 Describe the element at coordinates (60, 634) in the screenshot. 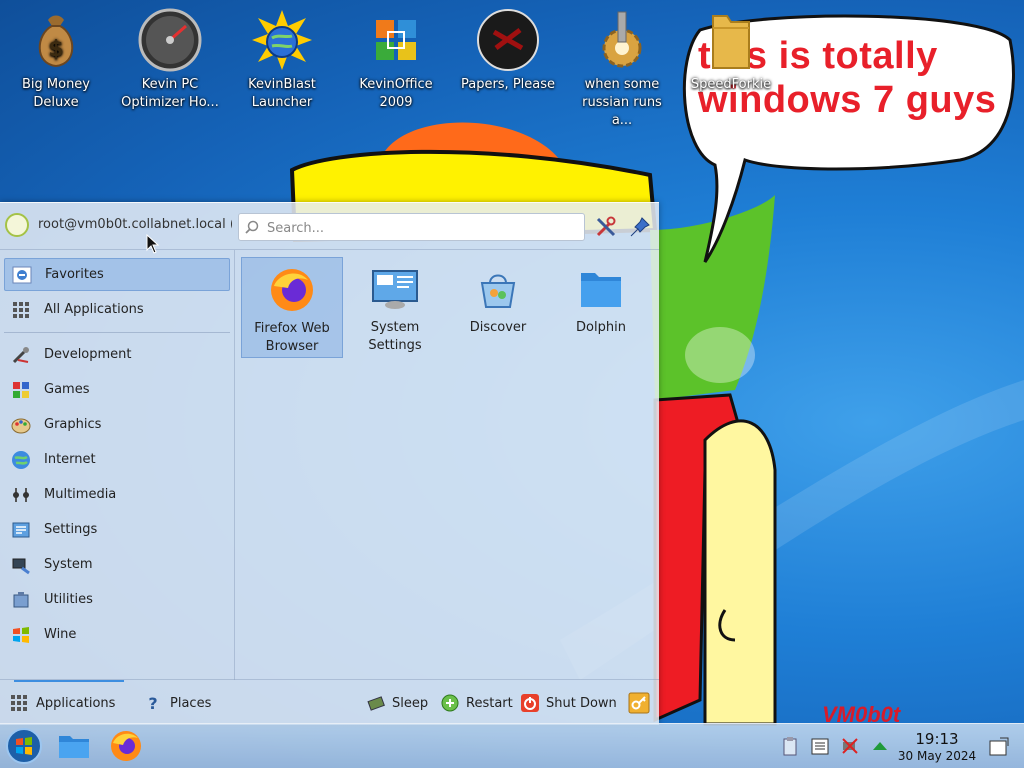

I see `category-label: Wine` at that location.